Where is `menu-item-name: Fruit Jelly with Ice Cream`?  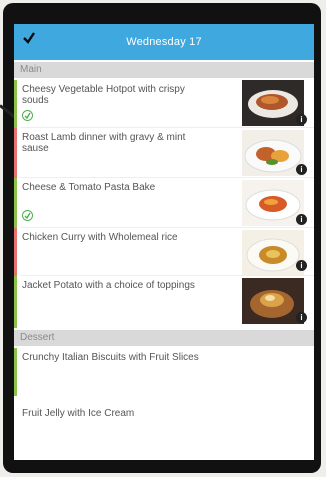 menu-item-name: Fruit Jelly with Ice Cream is located at coordinates (78, 413).